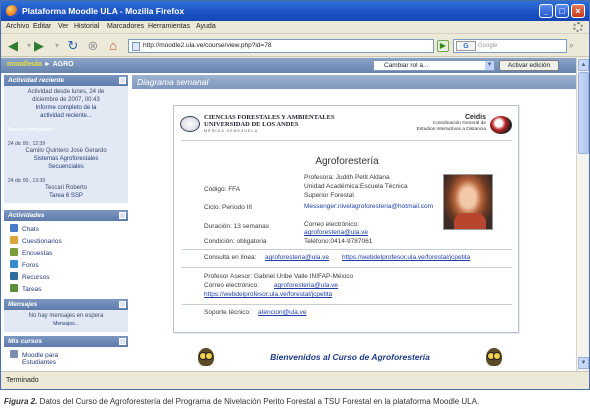  What do you see at coordinates (282, 312) in the screenshot?
I see `support-email-link: atencion@ula.ve` at bounding box center [282, 312].